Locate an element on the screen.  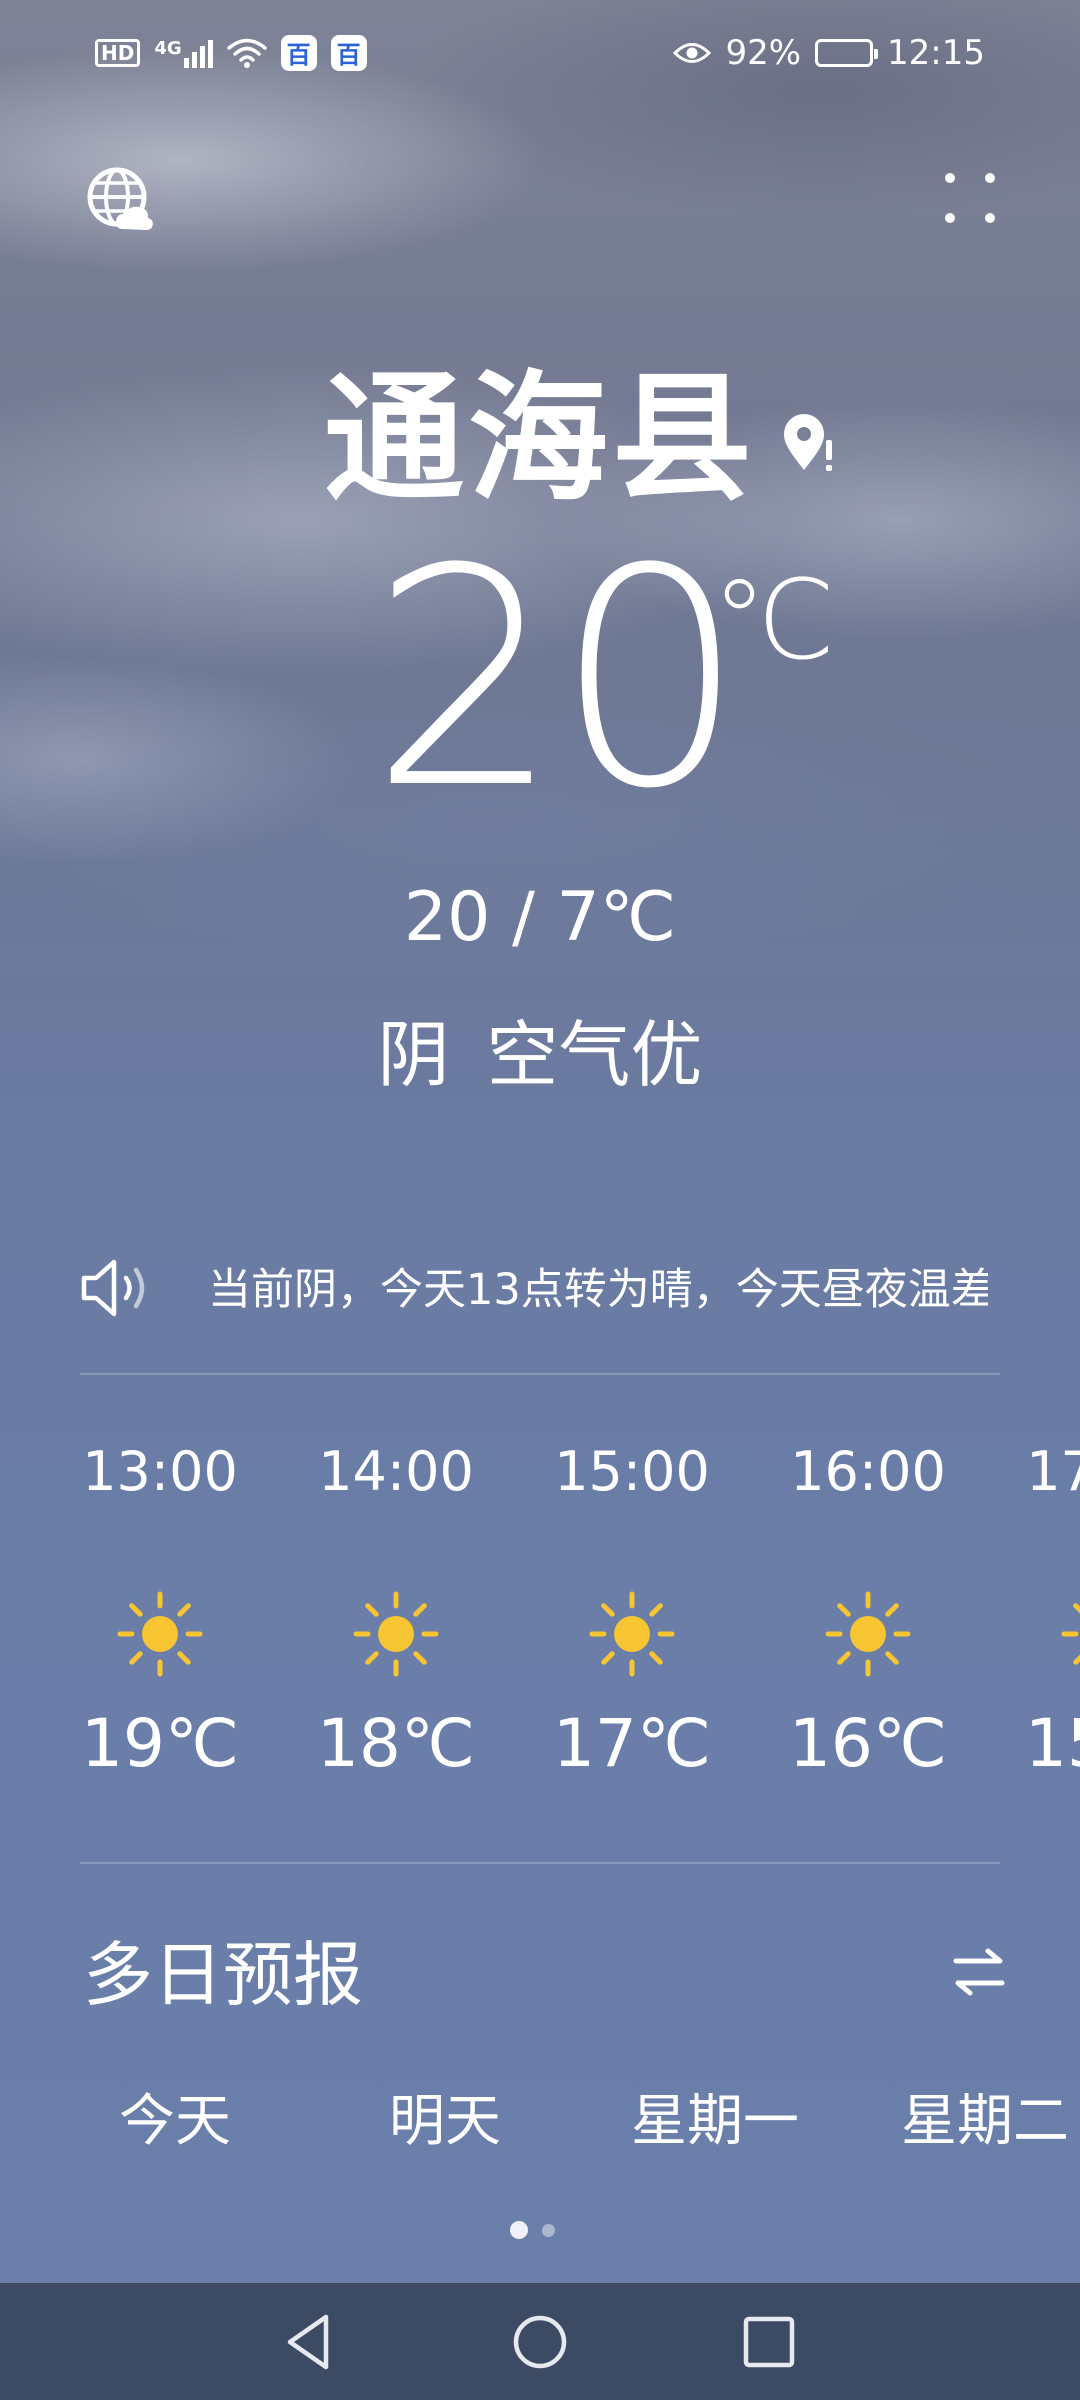
page-dot is located at coordinates (548, 2230).